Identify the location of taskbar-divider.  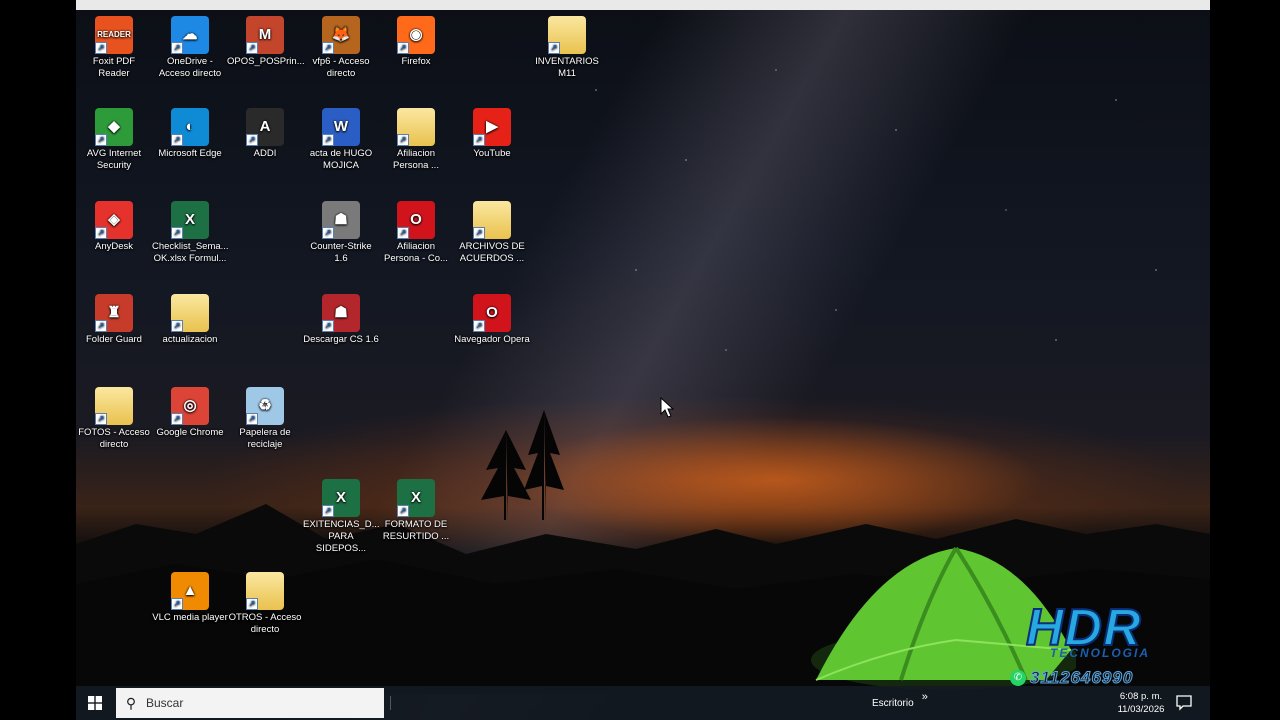
(390, 703).